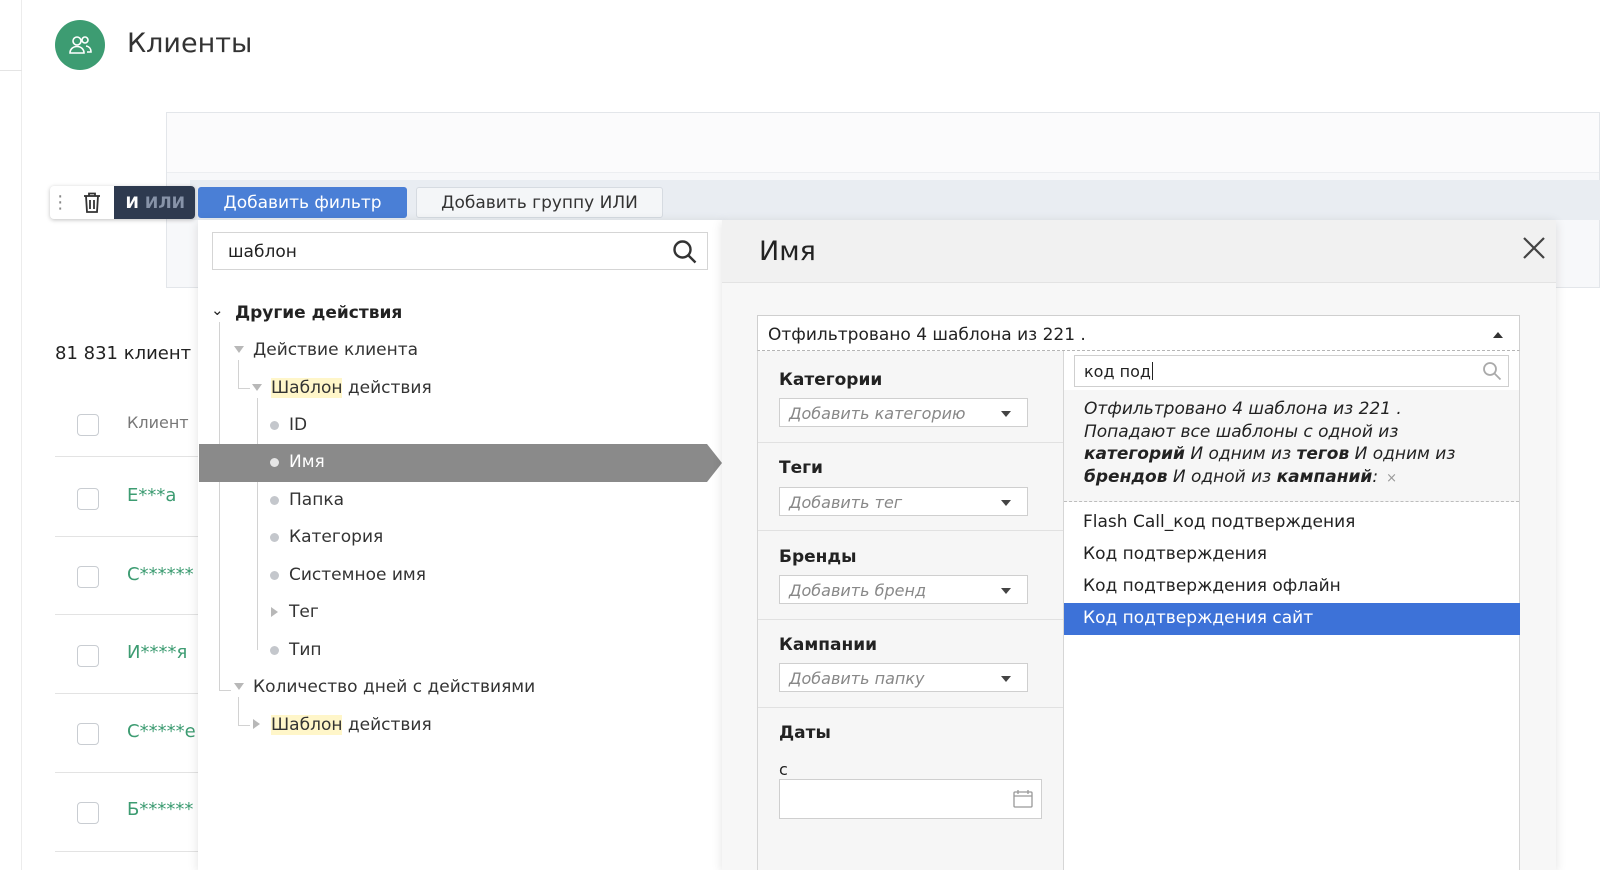 Image resolution: width=1600 pixels, height=870 pixels. What do you see at coordinates (1498, 335) in the screenshot?
I see `caret-up-icon` at bounding box center [1498, 335].